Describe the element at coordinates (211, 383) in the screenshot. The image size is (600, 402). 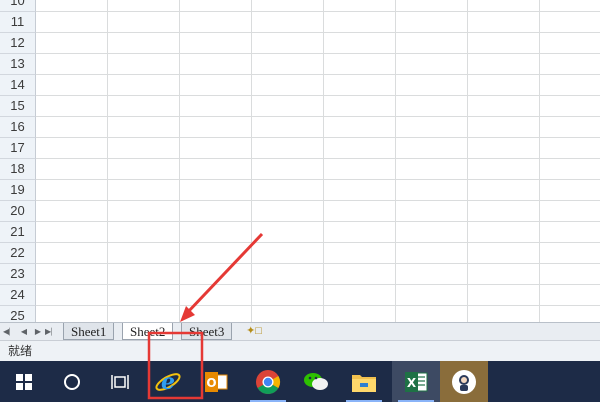
I see `svg-text: O` at that location.